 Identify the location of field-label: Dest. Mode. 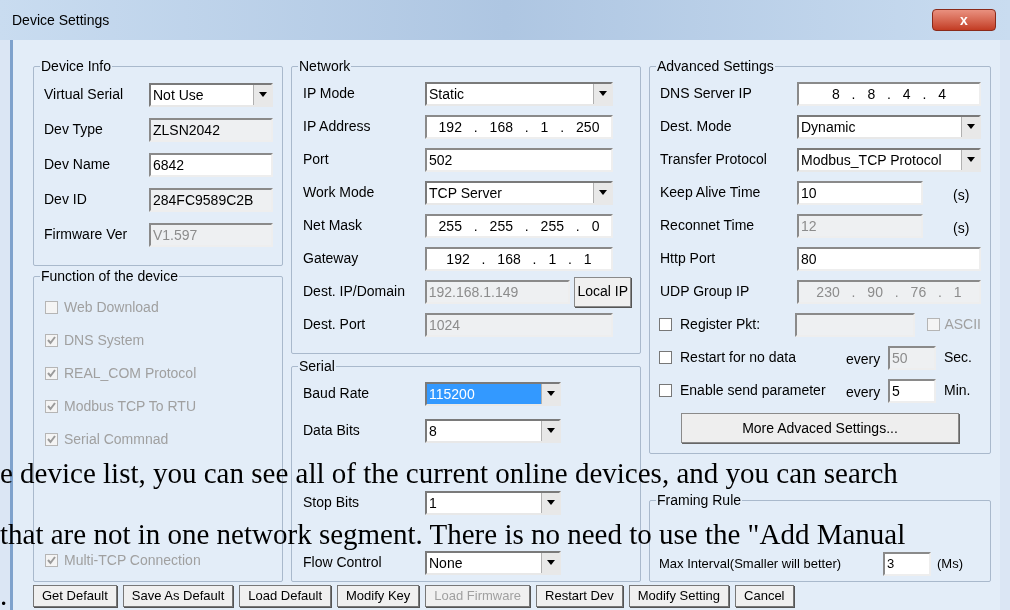
(696, 126).